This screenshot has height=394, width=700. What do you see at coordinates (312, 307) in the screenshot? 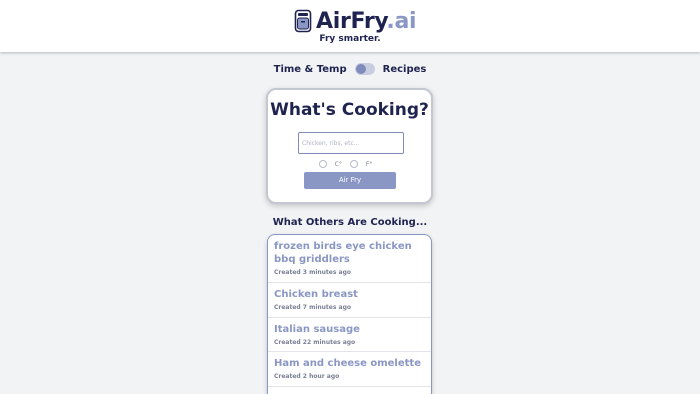
I see `list-item-time: Created 7 minutes ago` at bounding box center [312, 307].